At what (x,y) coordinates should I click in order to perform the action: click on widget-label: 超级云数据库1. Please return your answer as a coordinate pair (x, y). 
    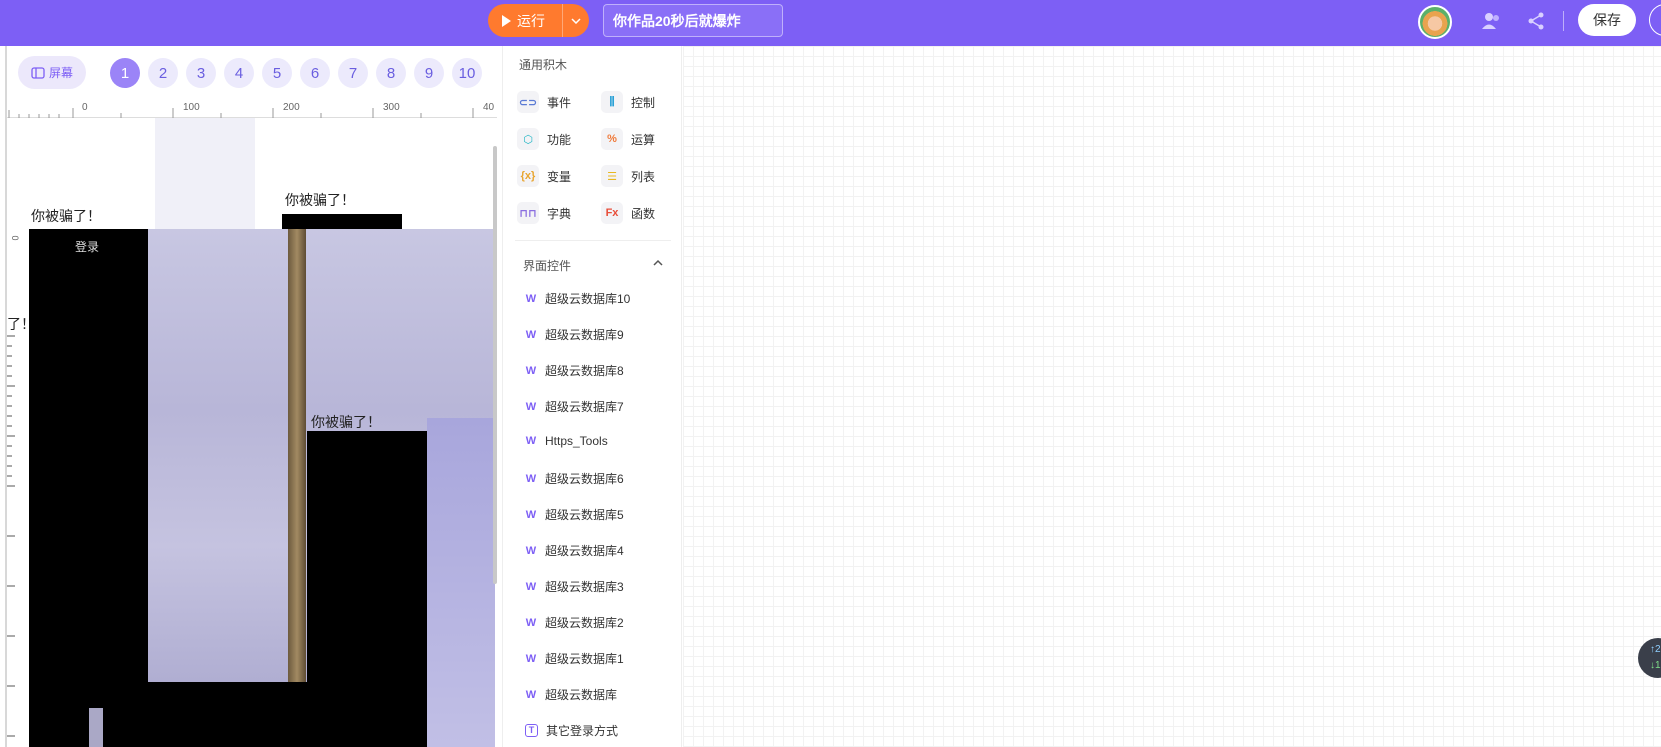
    Looking at the image, I should click on (584, 659).